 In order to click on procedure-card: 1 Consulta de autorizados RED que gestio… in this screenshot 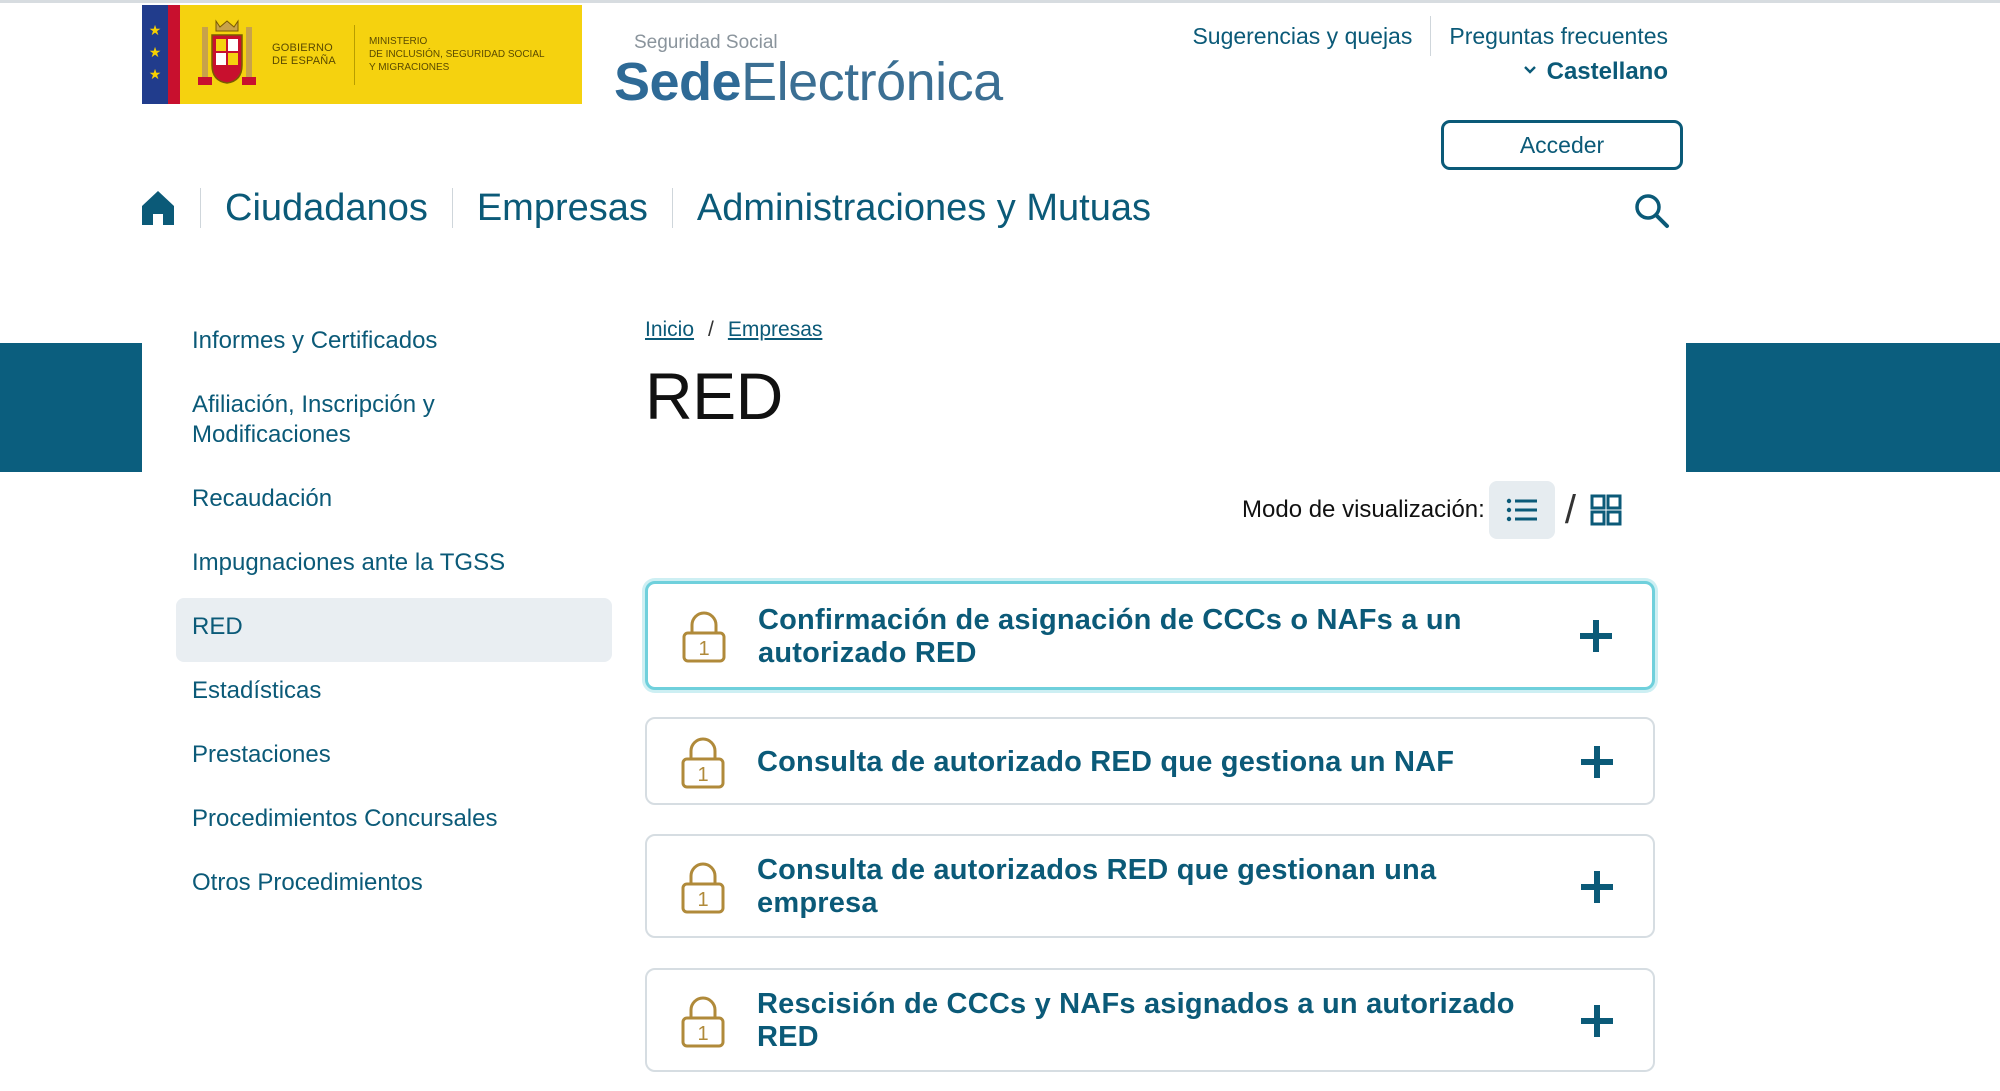, I will do `click(1150, 886)`.